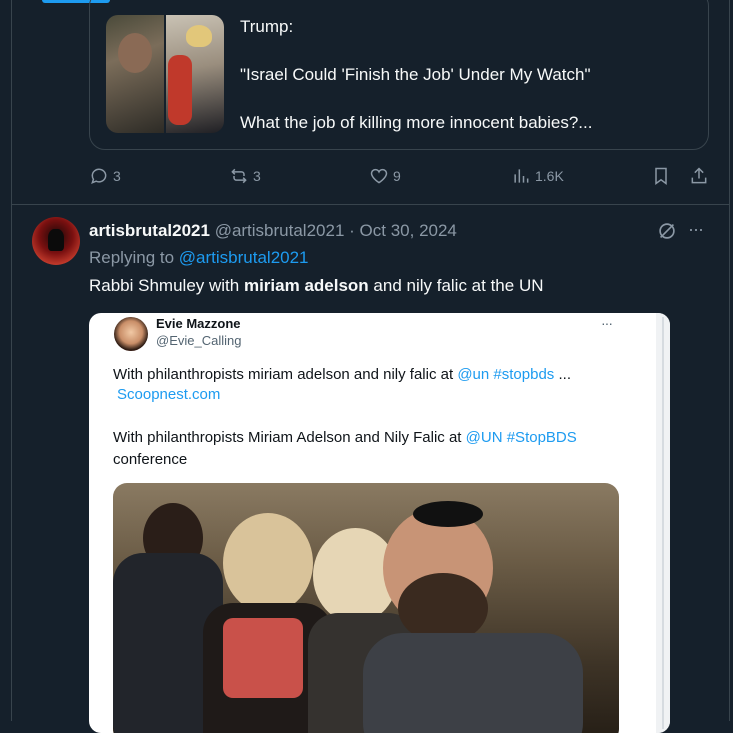  I want to click on embedded-mention: @un, so click(473, 374).